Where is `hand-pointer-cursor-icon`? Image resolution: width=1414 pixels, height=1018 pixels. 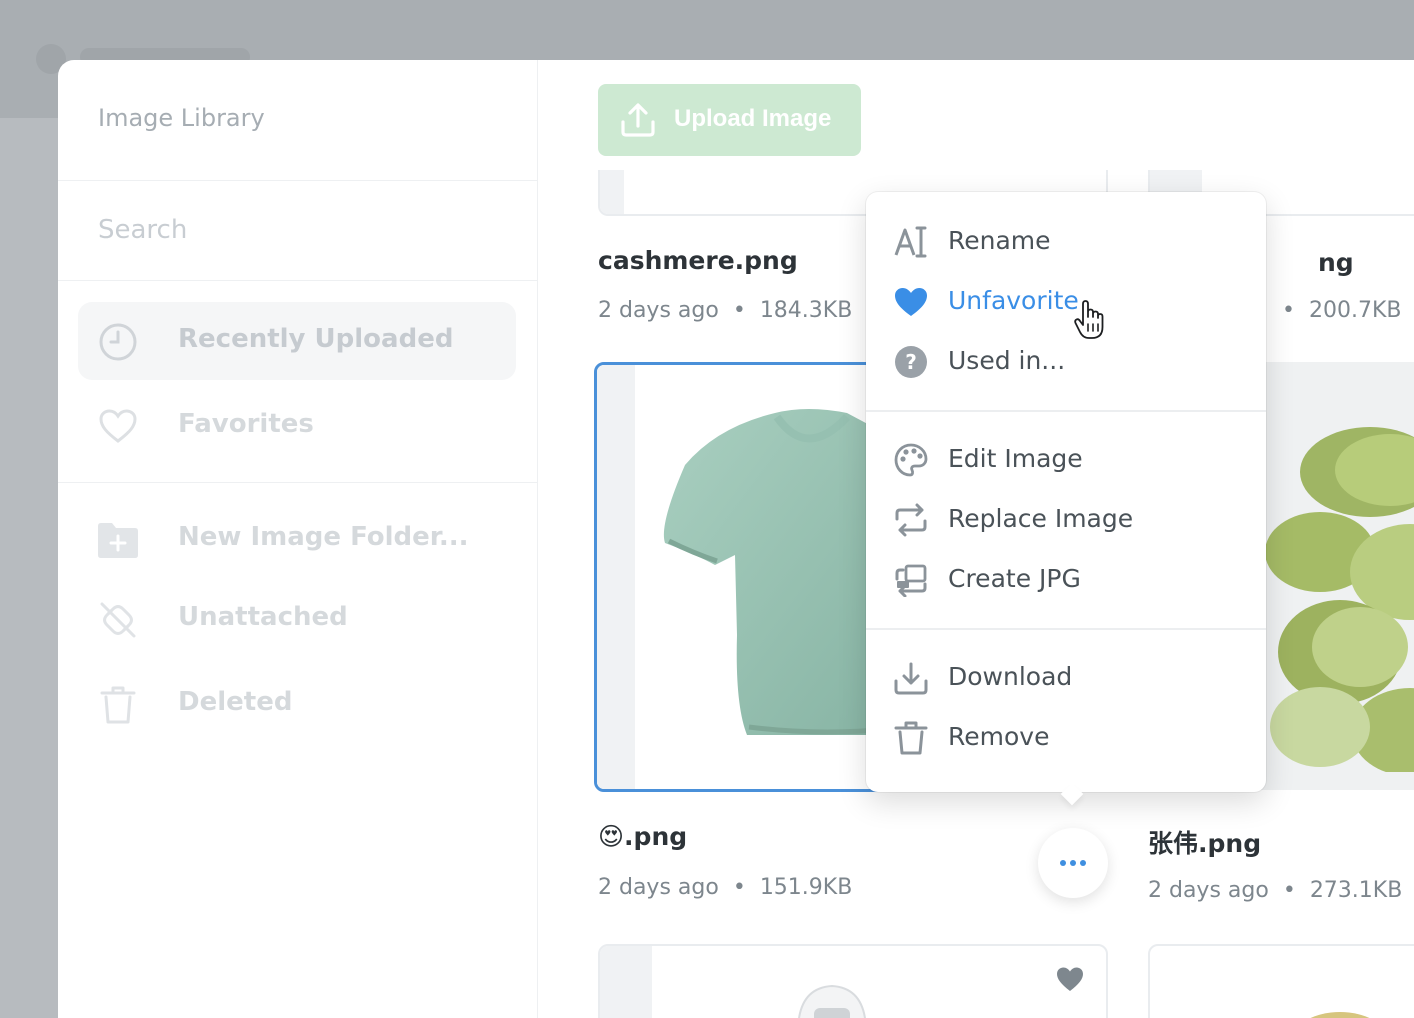 hand-pointer-cursor-icon is located at coordinates (1089, 319).